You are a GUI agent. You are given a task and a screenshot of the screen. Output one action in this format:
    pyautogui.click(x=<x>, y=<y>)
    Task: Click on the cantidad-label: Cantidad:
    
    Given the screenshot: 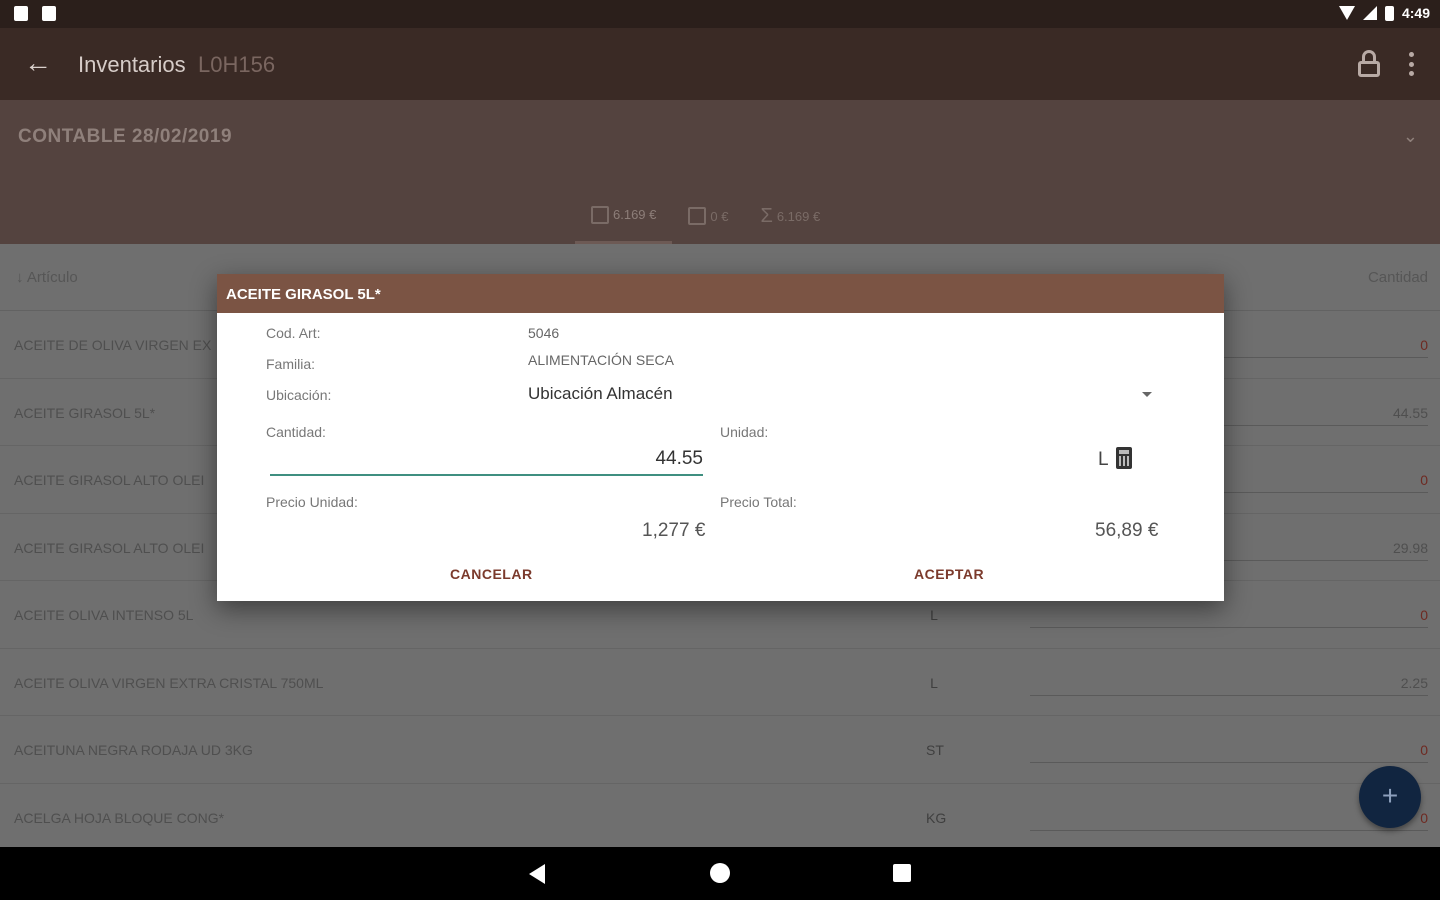 What is the action you would take?
    pyautogui.click(x=296, y=432)
    